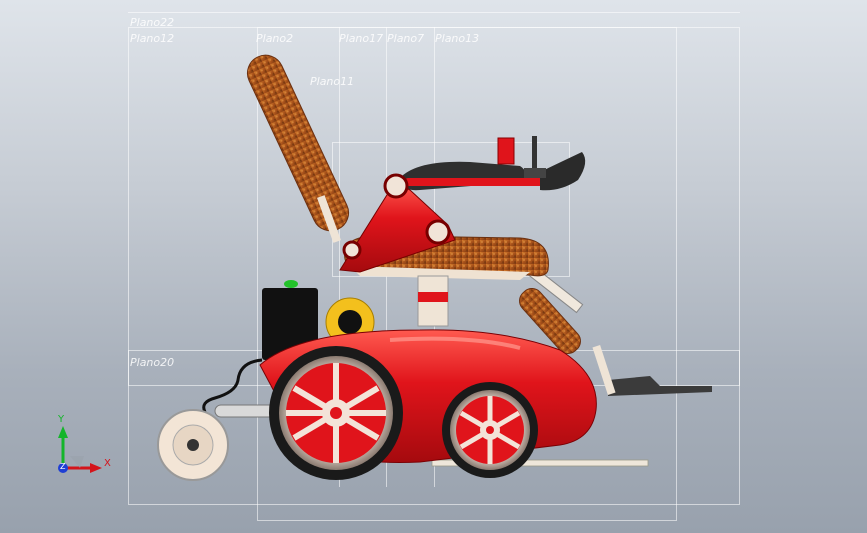  I want to click on triad-y-label: Y, so click(61, 419).